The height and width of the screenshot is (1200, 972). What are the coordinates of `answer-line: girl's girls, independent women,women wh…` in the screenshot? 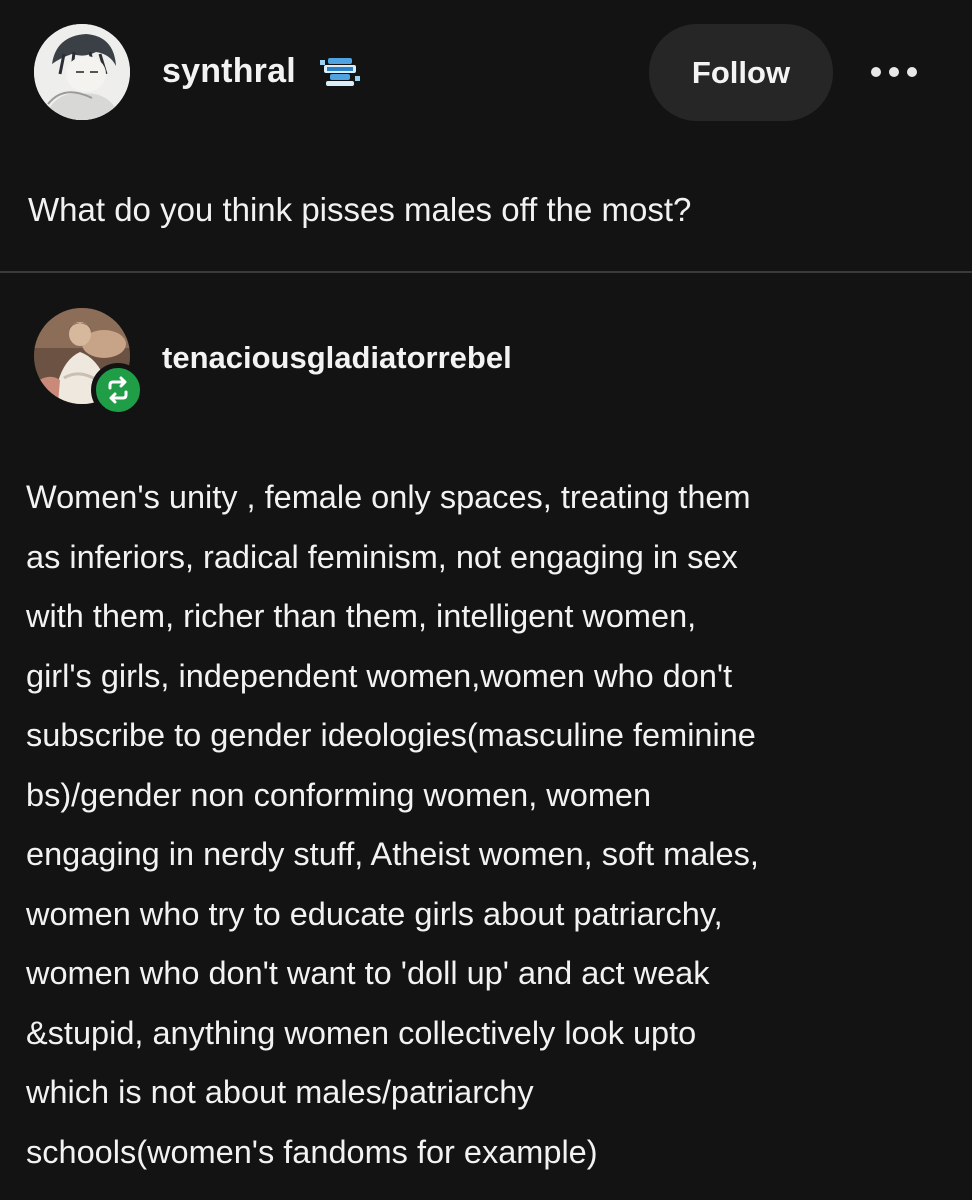 It's located at (379, 675).